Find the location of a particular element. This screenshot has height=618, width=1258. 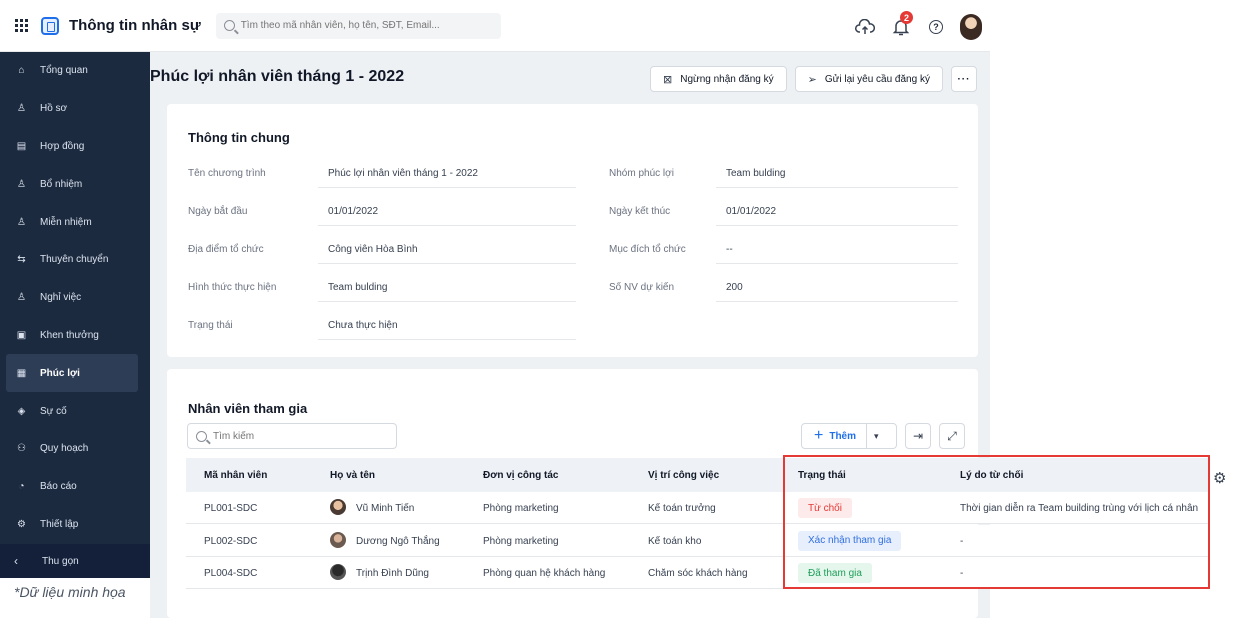

sidebar-item: ▦ Phúc lợi is located at coordinates (72, 373).